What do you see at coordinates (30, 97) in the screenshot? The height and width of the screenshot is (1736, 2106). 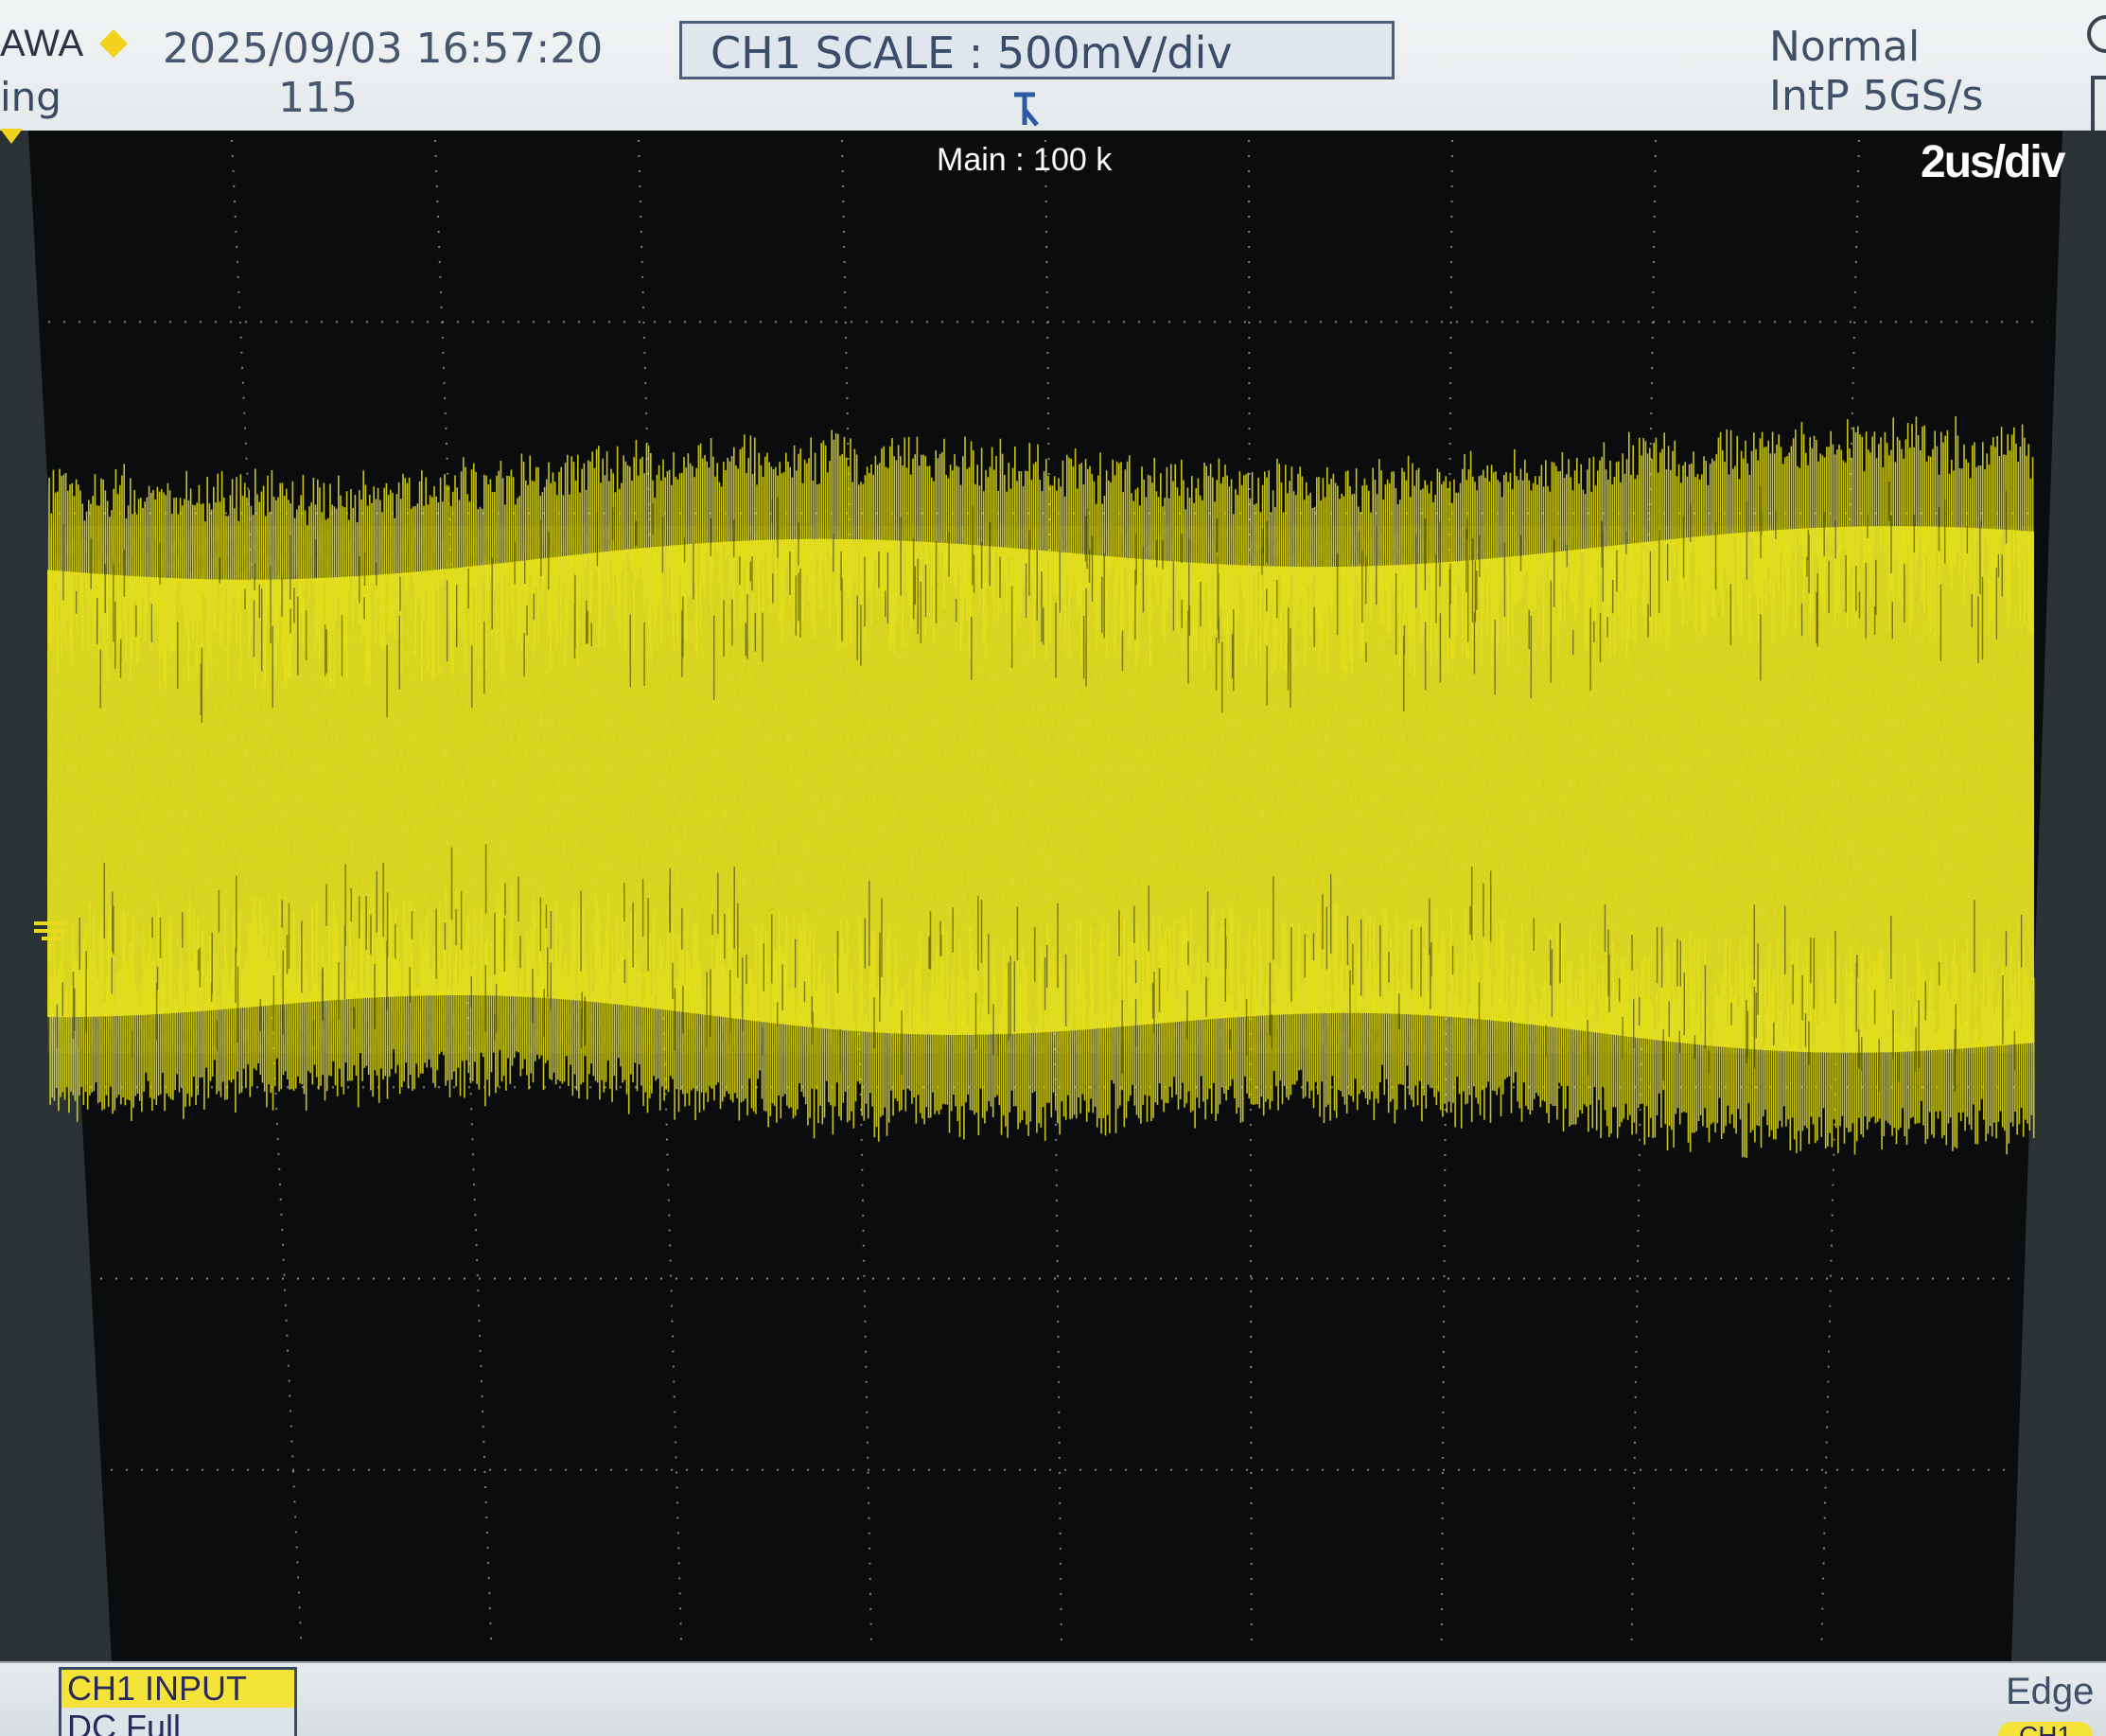 I see `run-state-label: ing` at bounding box center [30, 97].